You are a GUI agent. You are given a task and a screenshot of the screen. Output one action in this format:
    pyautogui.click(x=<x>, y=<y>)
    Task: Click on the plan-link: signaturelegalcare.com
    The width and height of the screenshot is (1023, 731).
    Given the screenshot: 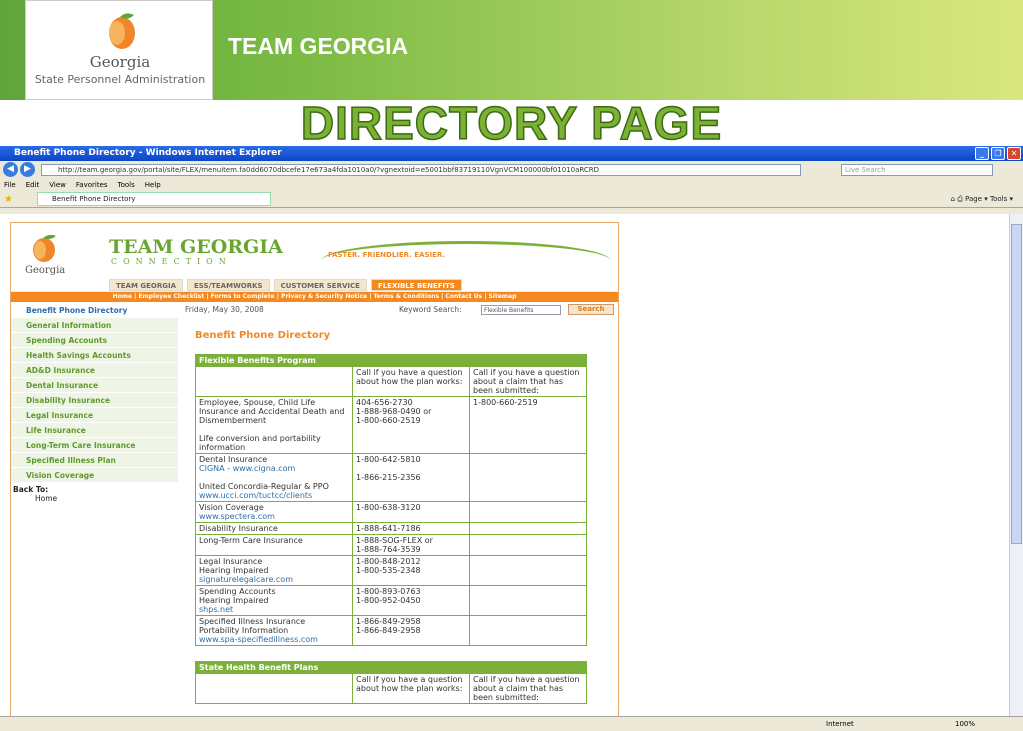 What is the action you would take?
    pyautogui.click(x=274, y=579)
    